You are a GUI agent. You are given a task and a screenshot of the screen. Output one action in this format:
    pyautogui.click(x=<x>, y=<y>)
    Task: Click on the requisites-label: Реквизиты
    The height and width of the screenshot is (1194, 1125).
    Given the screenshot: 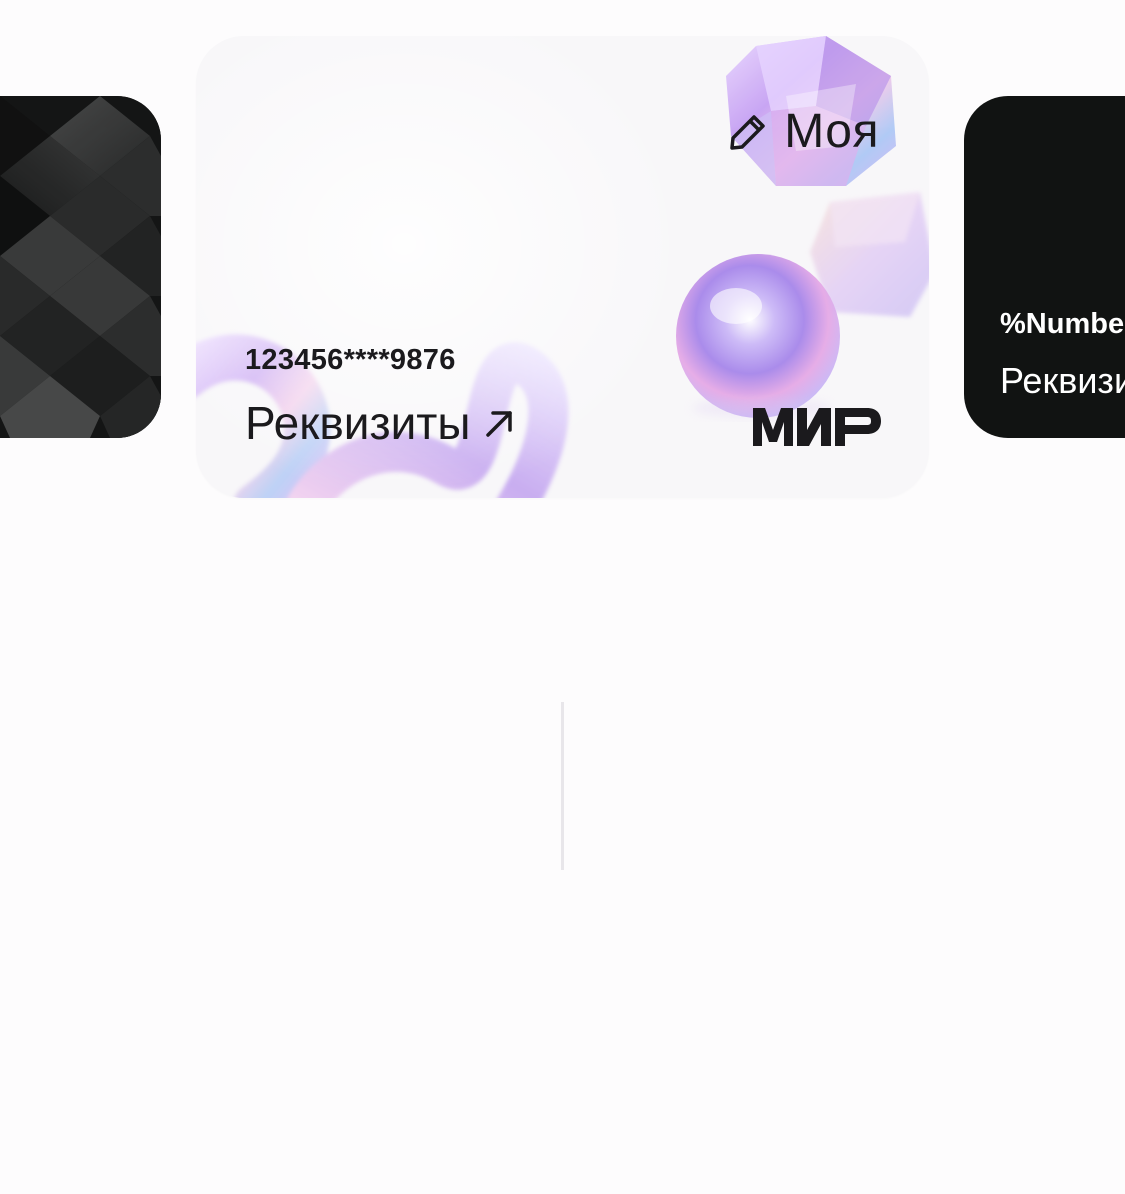 What is the action you would take?
    pyautogui.click(x=357, y=423)
    